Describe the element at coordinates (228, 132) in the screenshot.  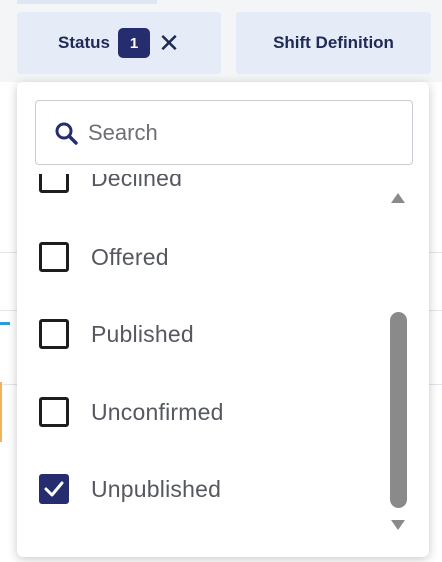
I see `search-input` at that location.